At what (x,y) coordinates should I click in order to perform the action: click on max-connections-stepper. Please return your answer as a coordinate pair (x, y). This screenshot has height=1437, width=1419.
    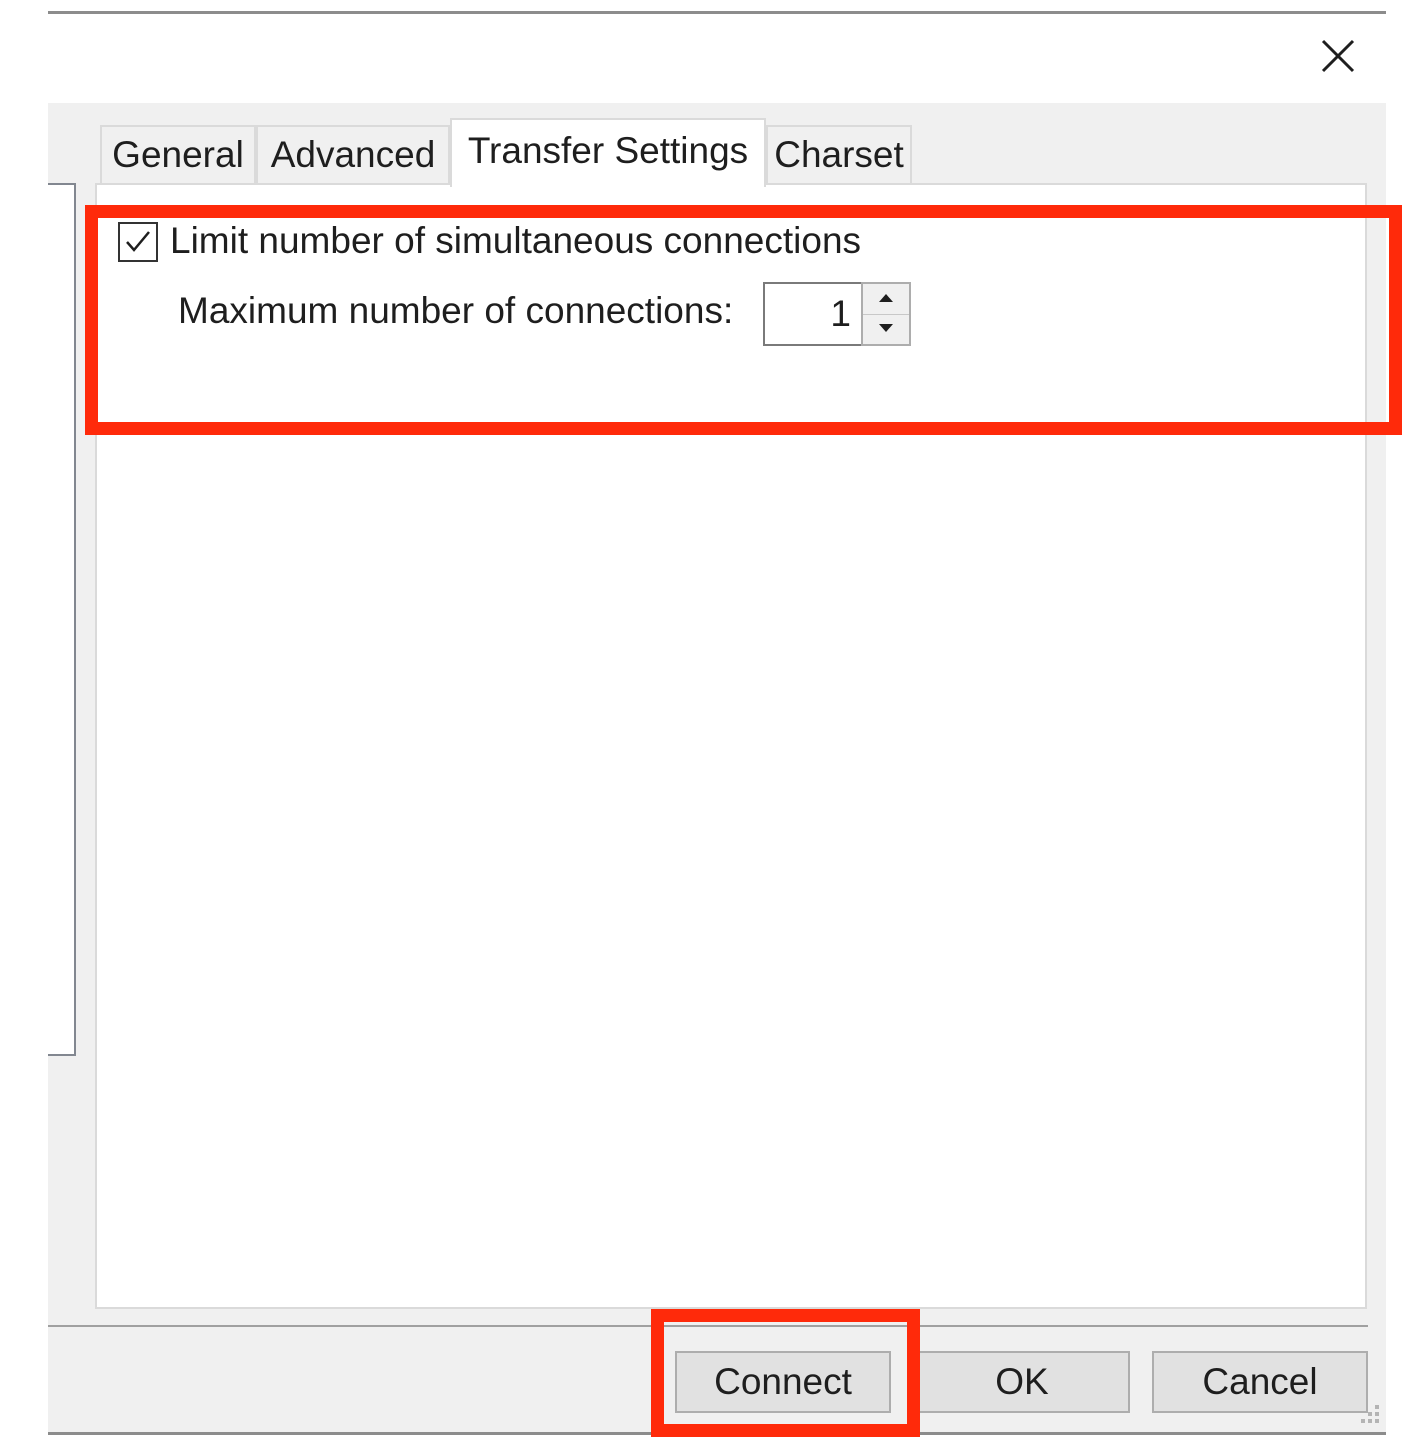
    Looking at the image, I should click on (886, 314).